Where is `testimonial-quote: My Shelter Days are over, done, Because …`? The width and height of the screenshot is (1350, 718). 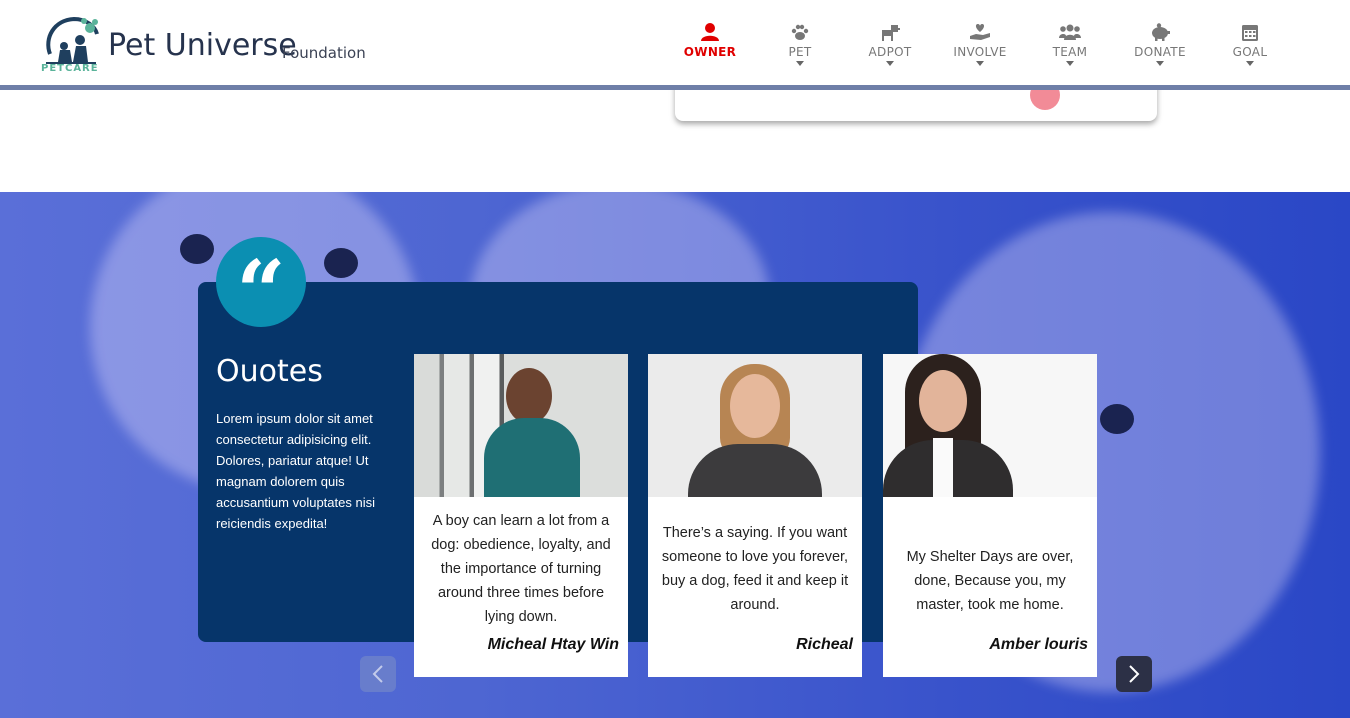
testimonial-quote: My Shelter Days are over, done, Because … is located at coordinates (990, 581).